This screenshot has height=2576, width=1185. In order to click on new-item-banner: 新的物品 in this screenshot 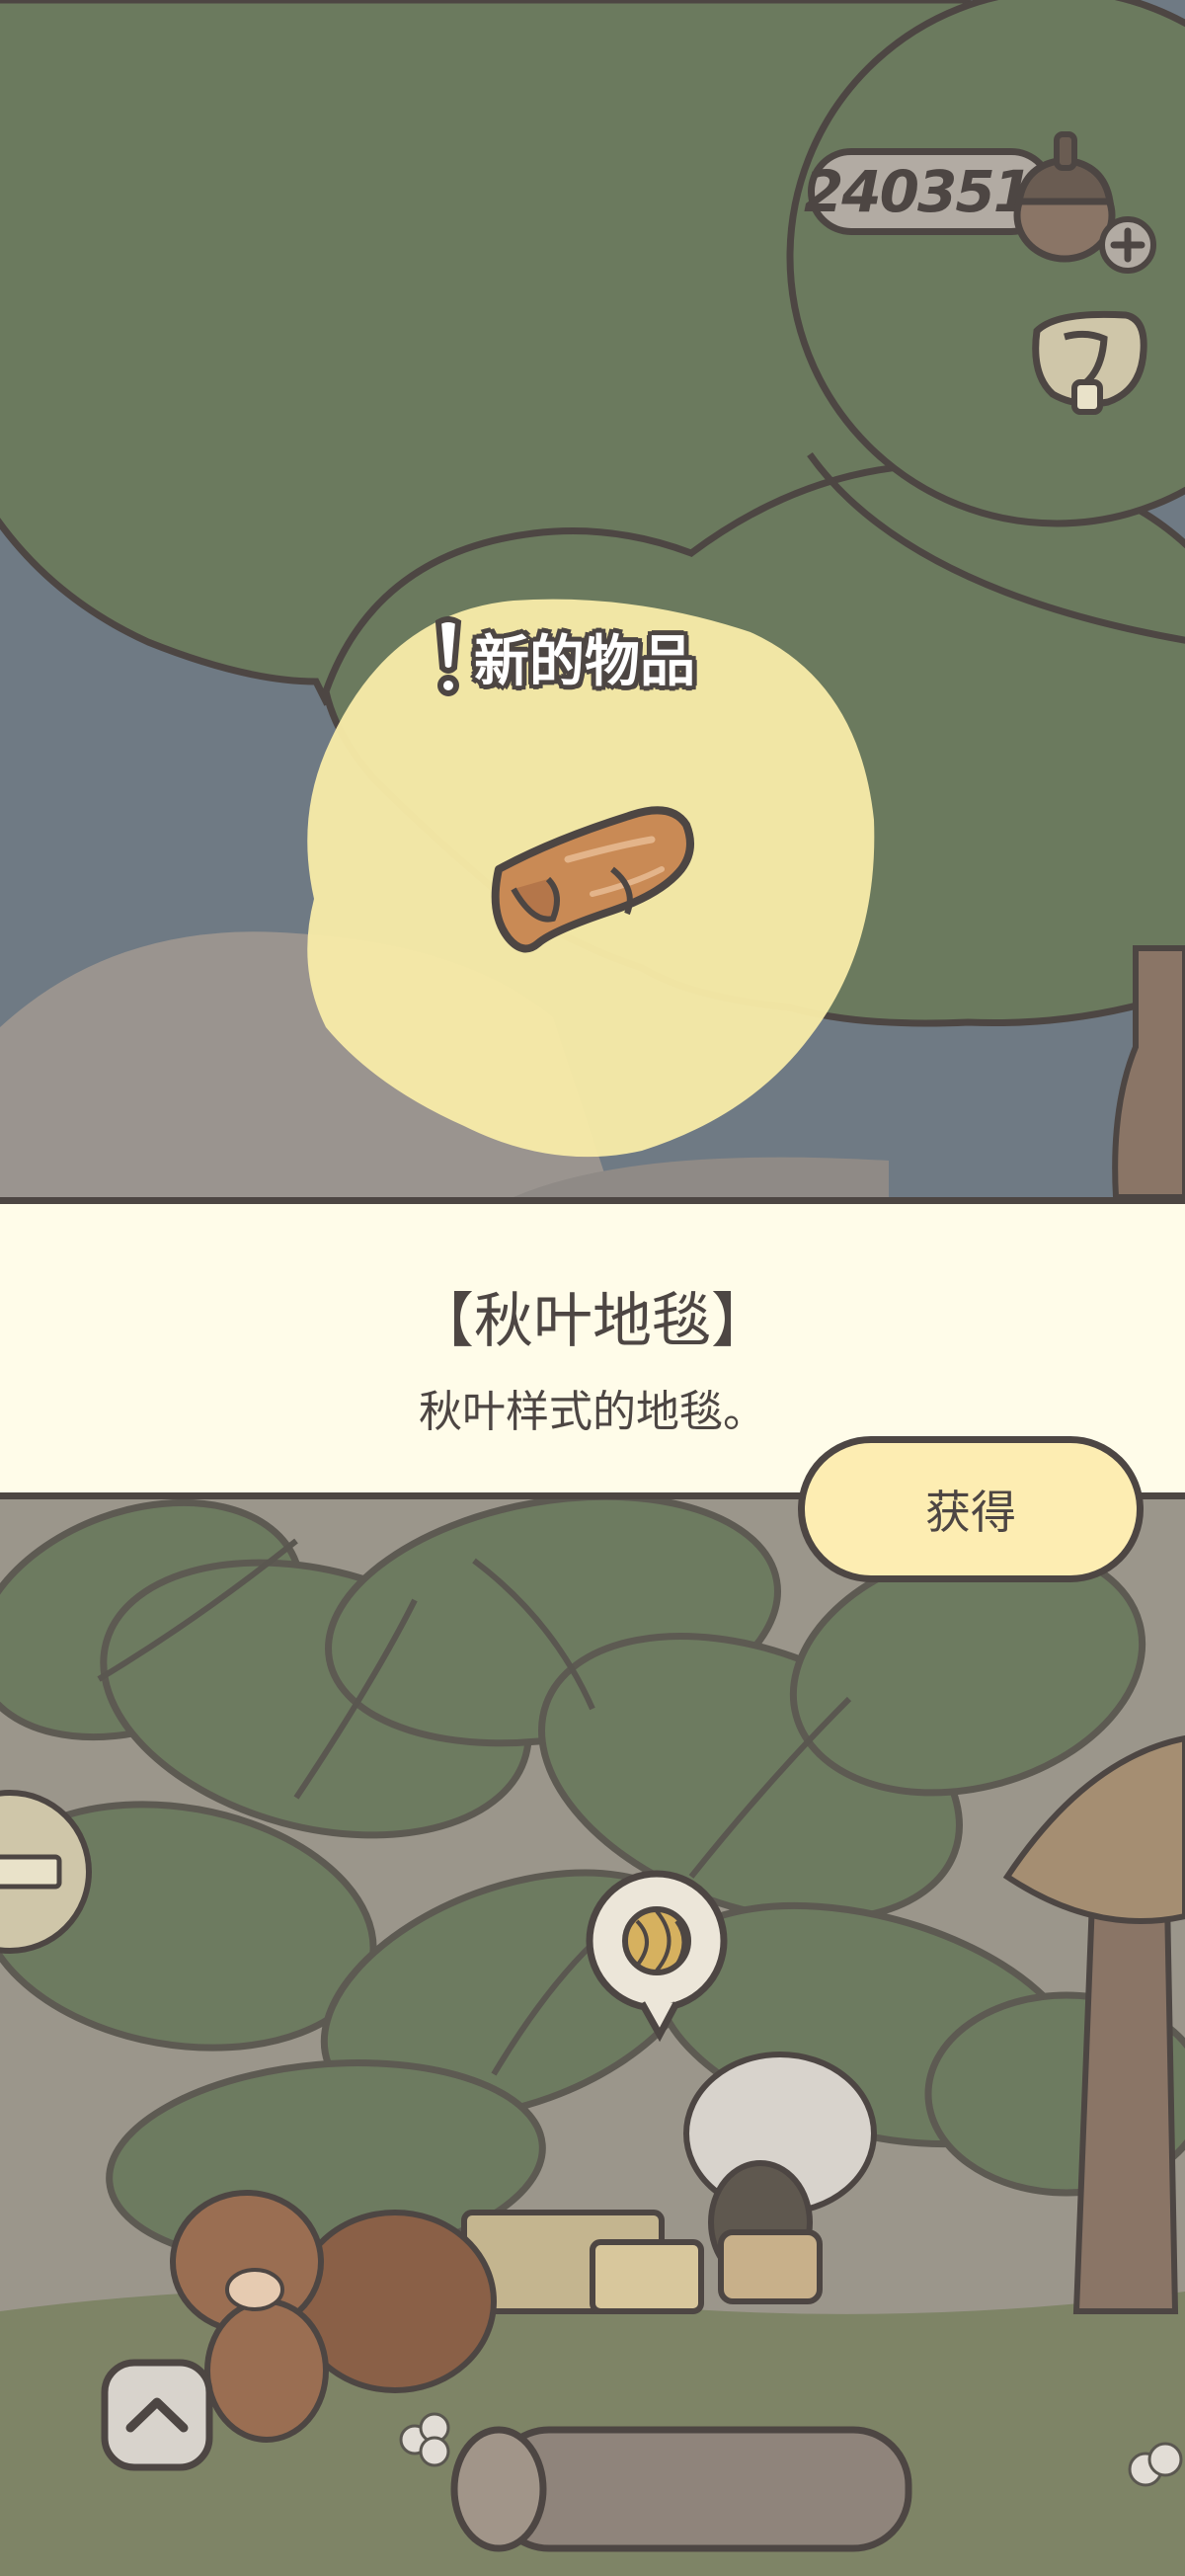, I will do `click(563, 656)`.